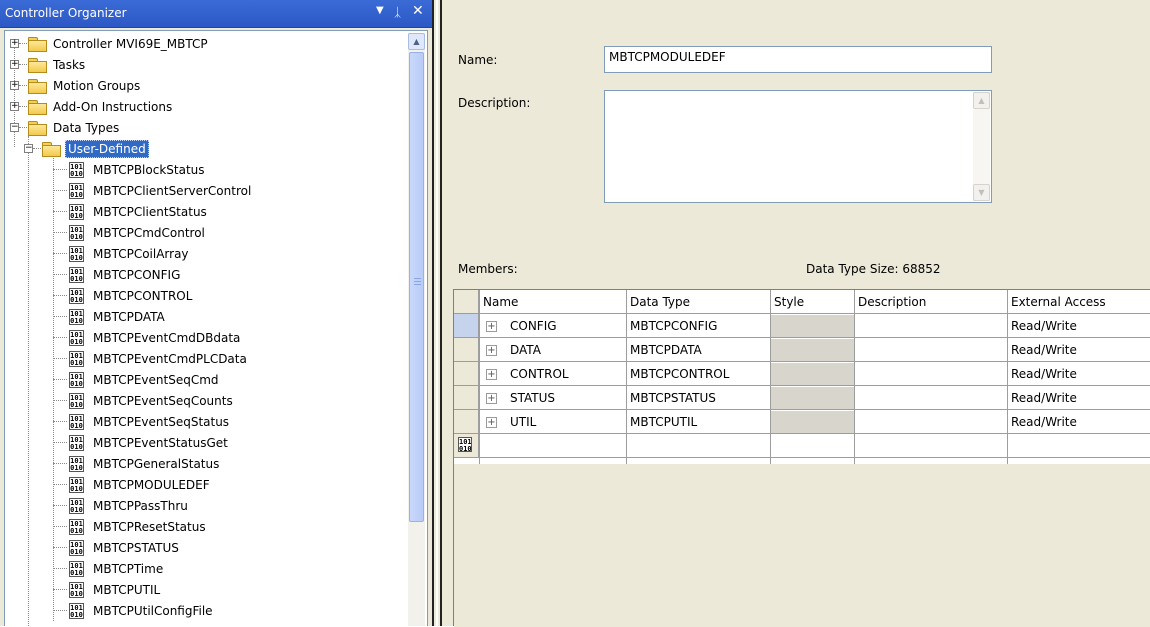 This screenshot has height=627, width=1150. Describe the element at coordinates (161, 190) in the screenshot. I see `tree-item-udt: 101 010 MBTCPClientServerControl` at that location.